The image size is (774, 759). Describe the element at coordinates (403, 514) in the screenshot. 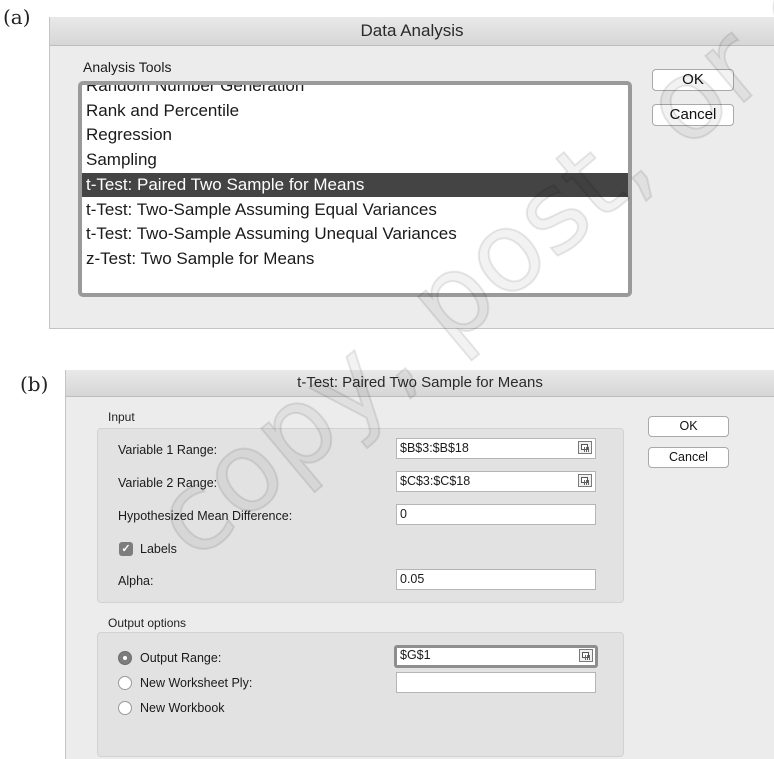

I see `hypothesized-mean-difference-value: 0` at that location.